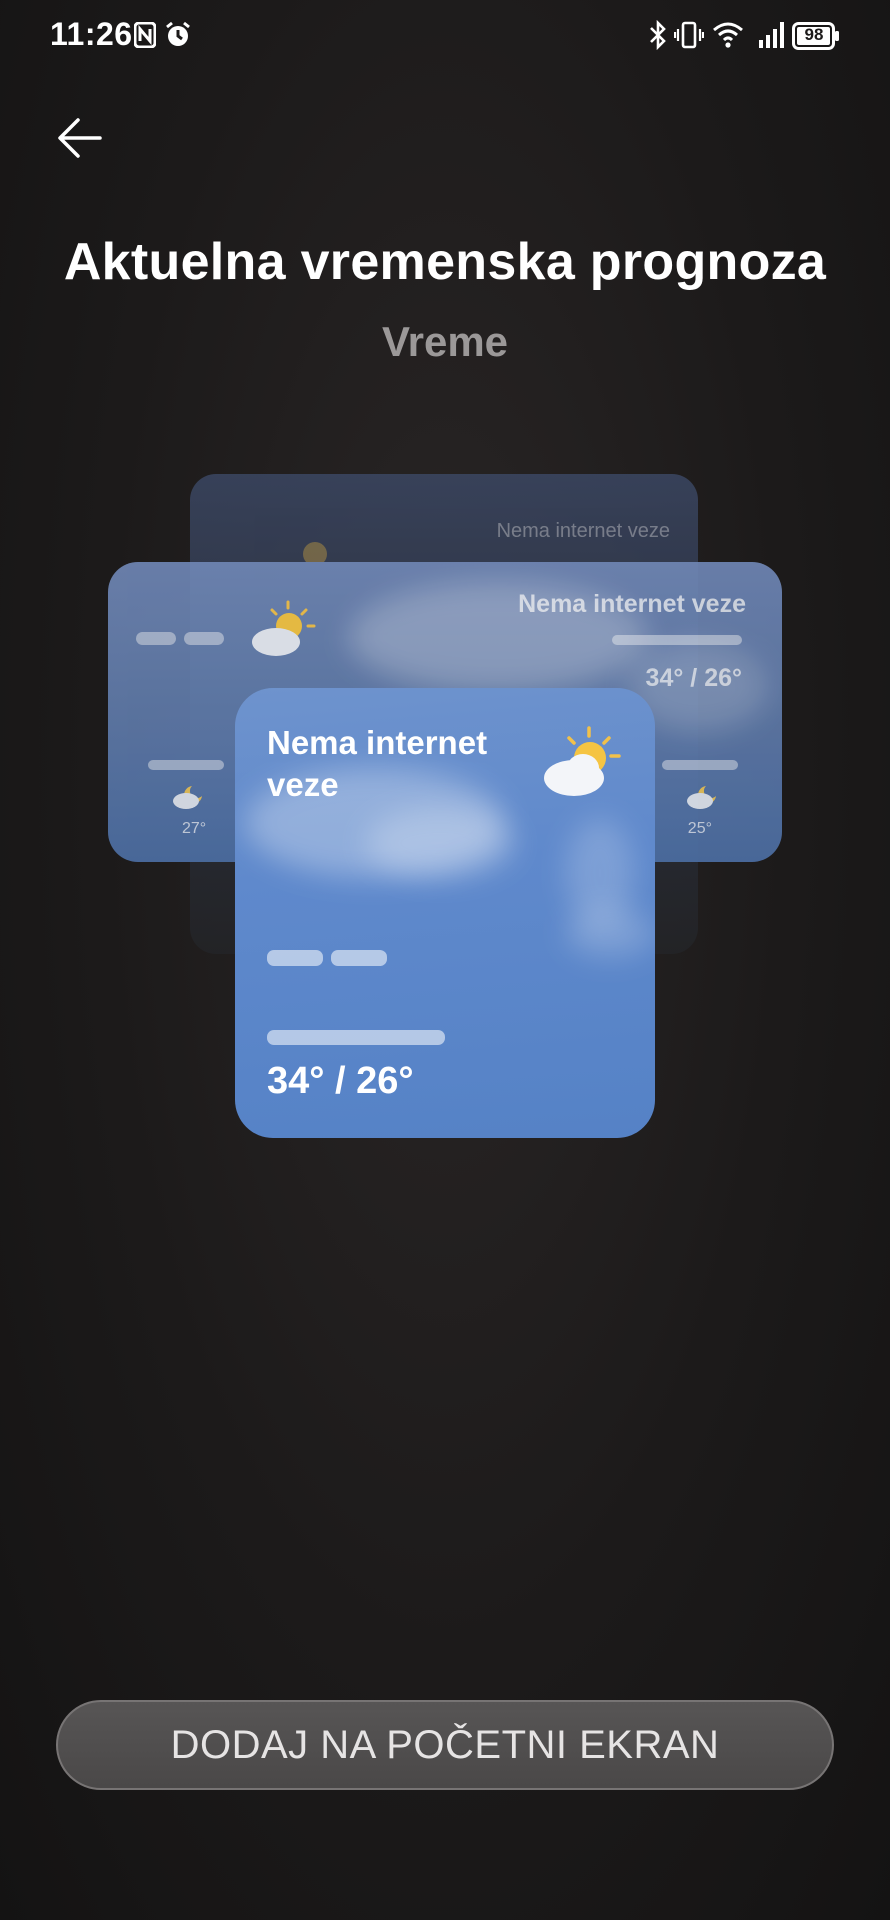 The width and height of the screenshot is (890, 1920). I want to click on middle-card-left-temp: 27°, so click(194, 828).